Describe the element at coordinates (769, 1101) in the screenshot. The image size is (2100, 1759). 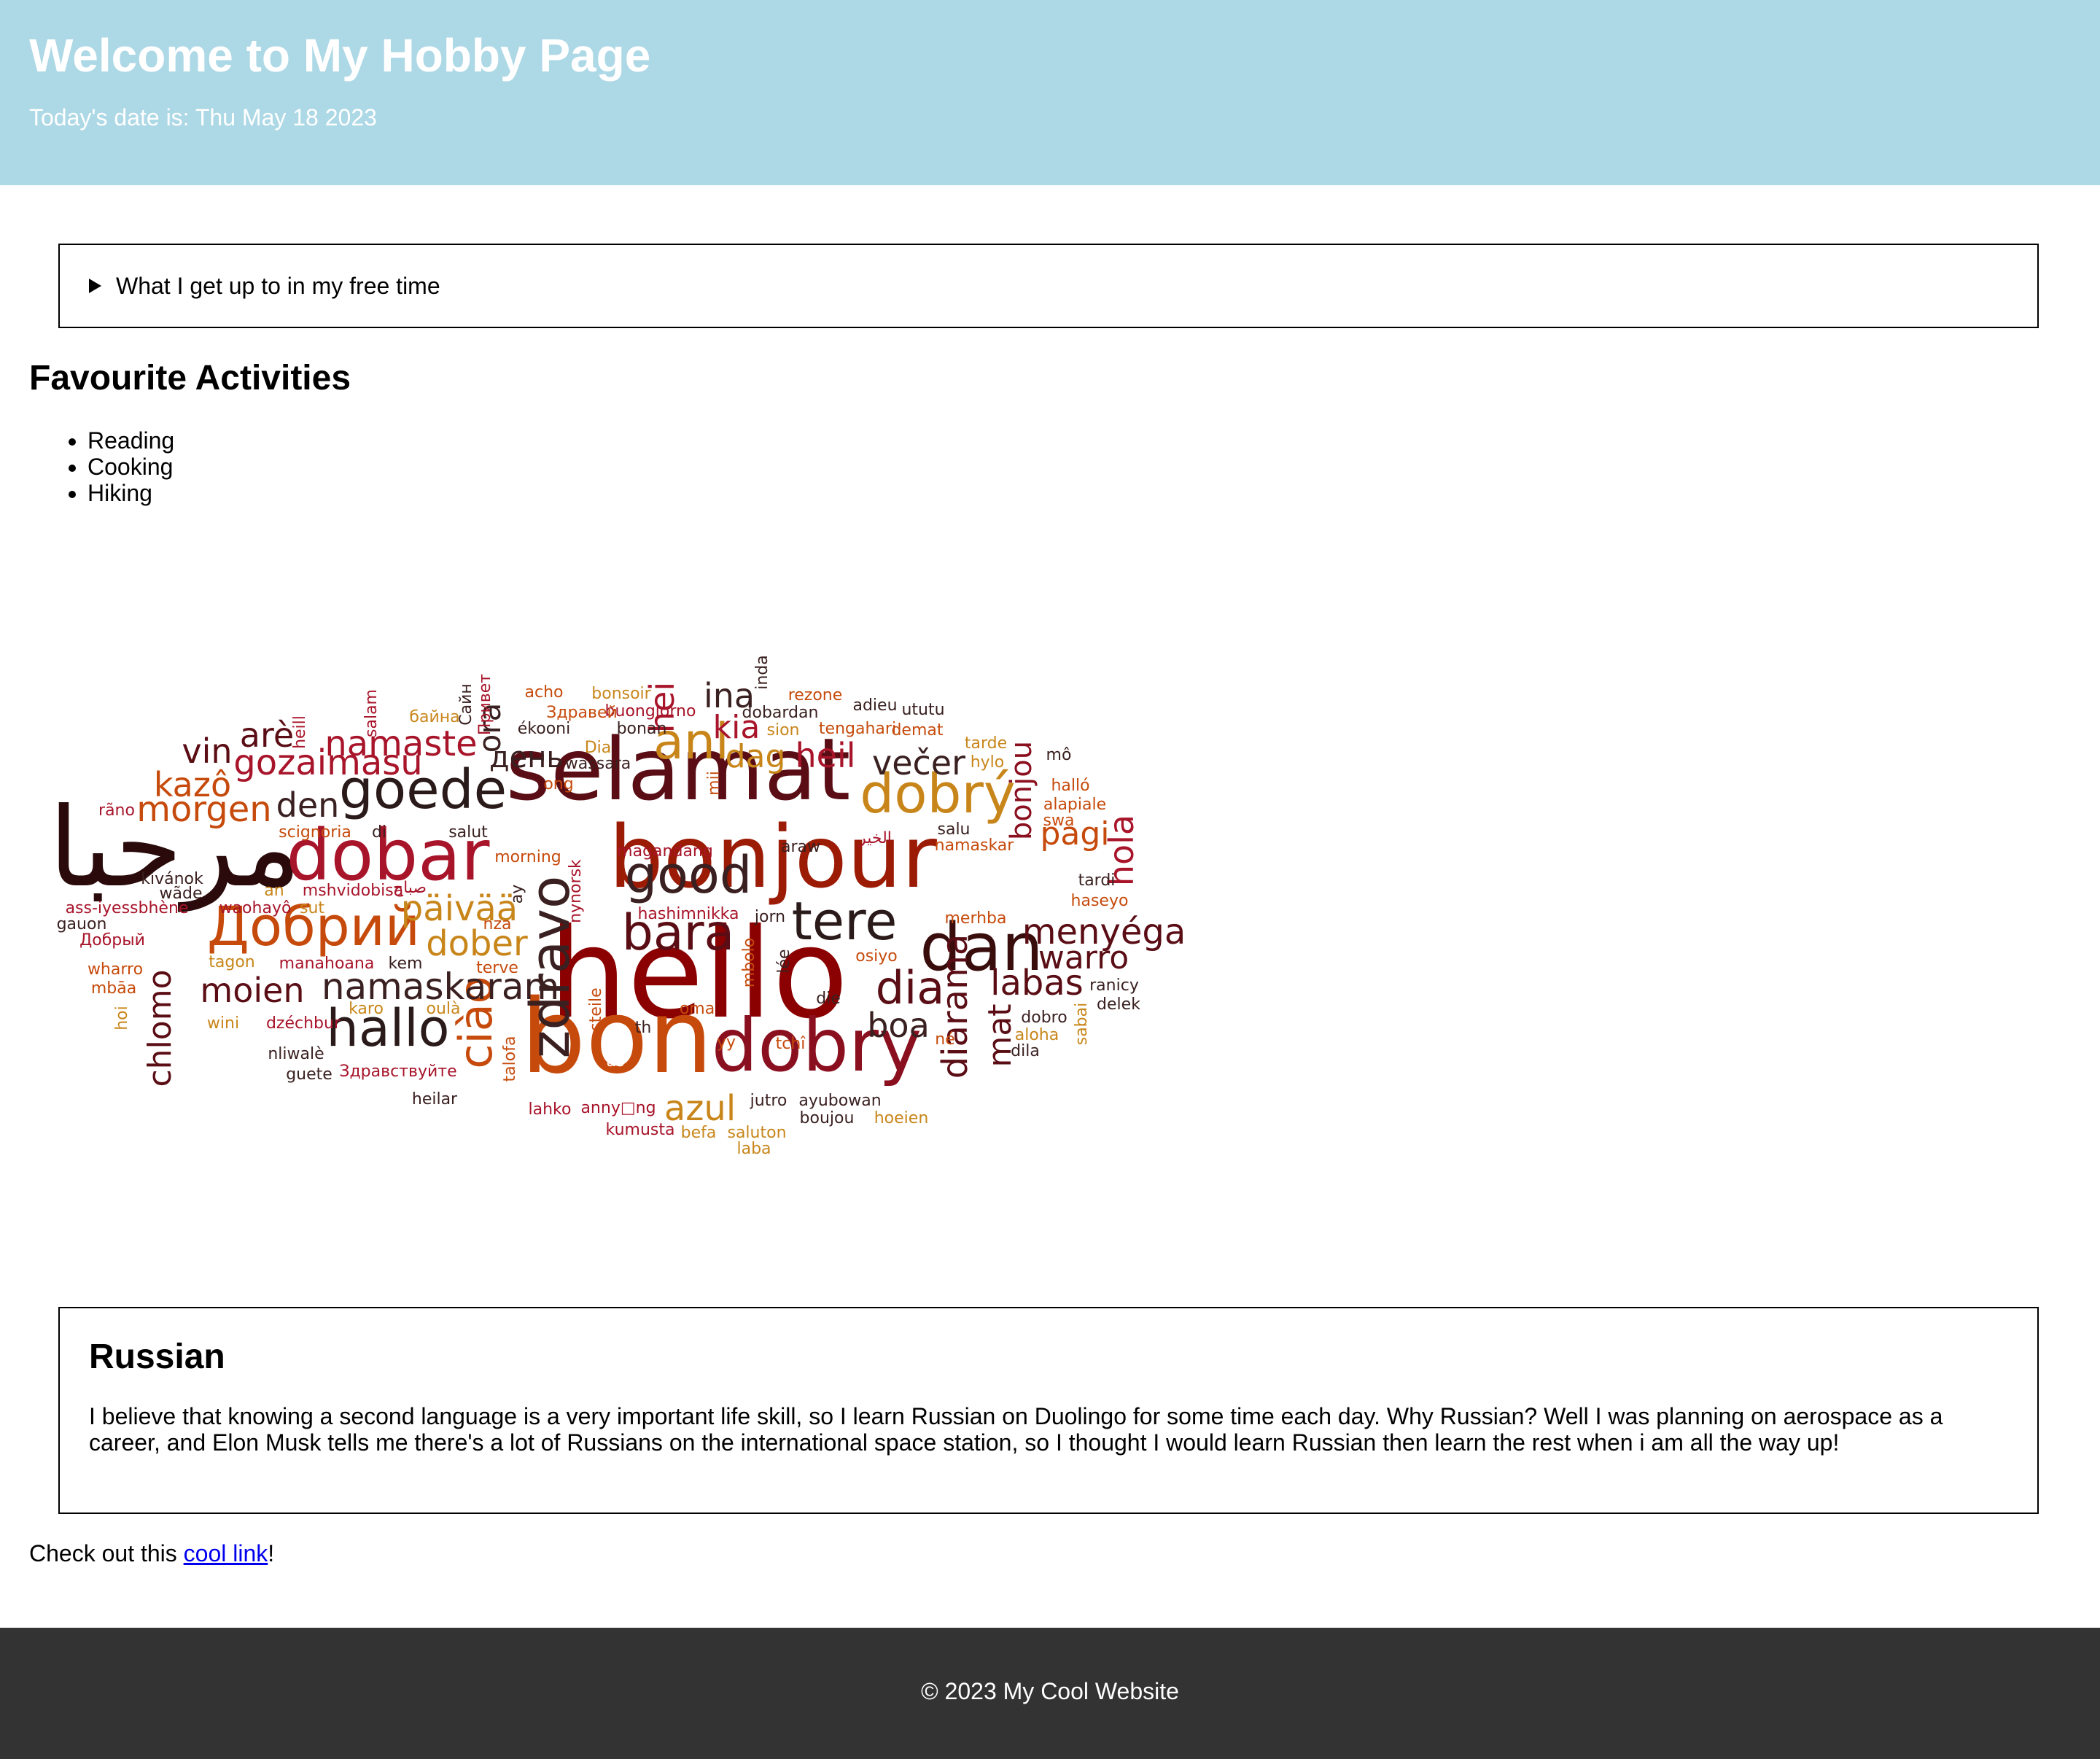
I see `word-cloud-word: jutro` at that location.